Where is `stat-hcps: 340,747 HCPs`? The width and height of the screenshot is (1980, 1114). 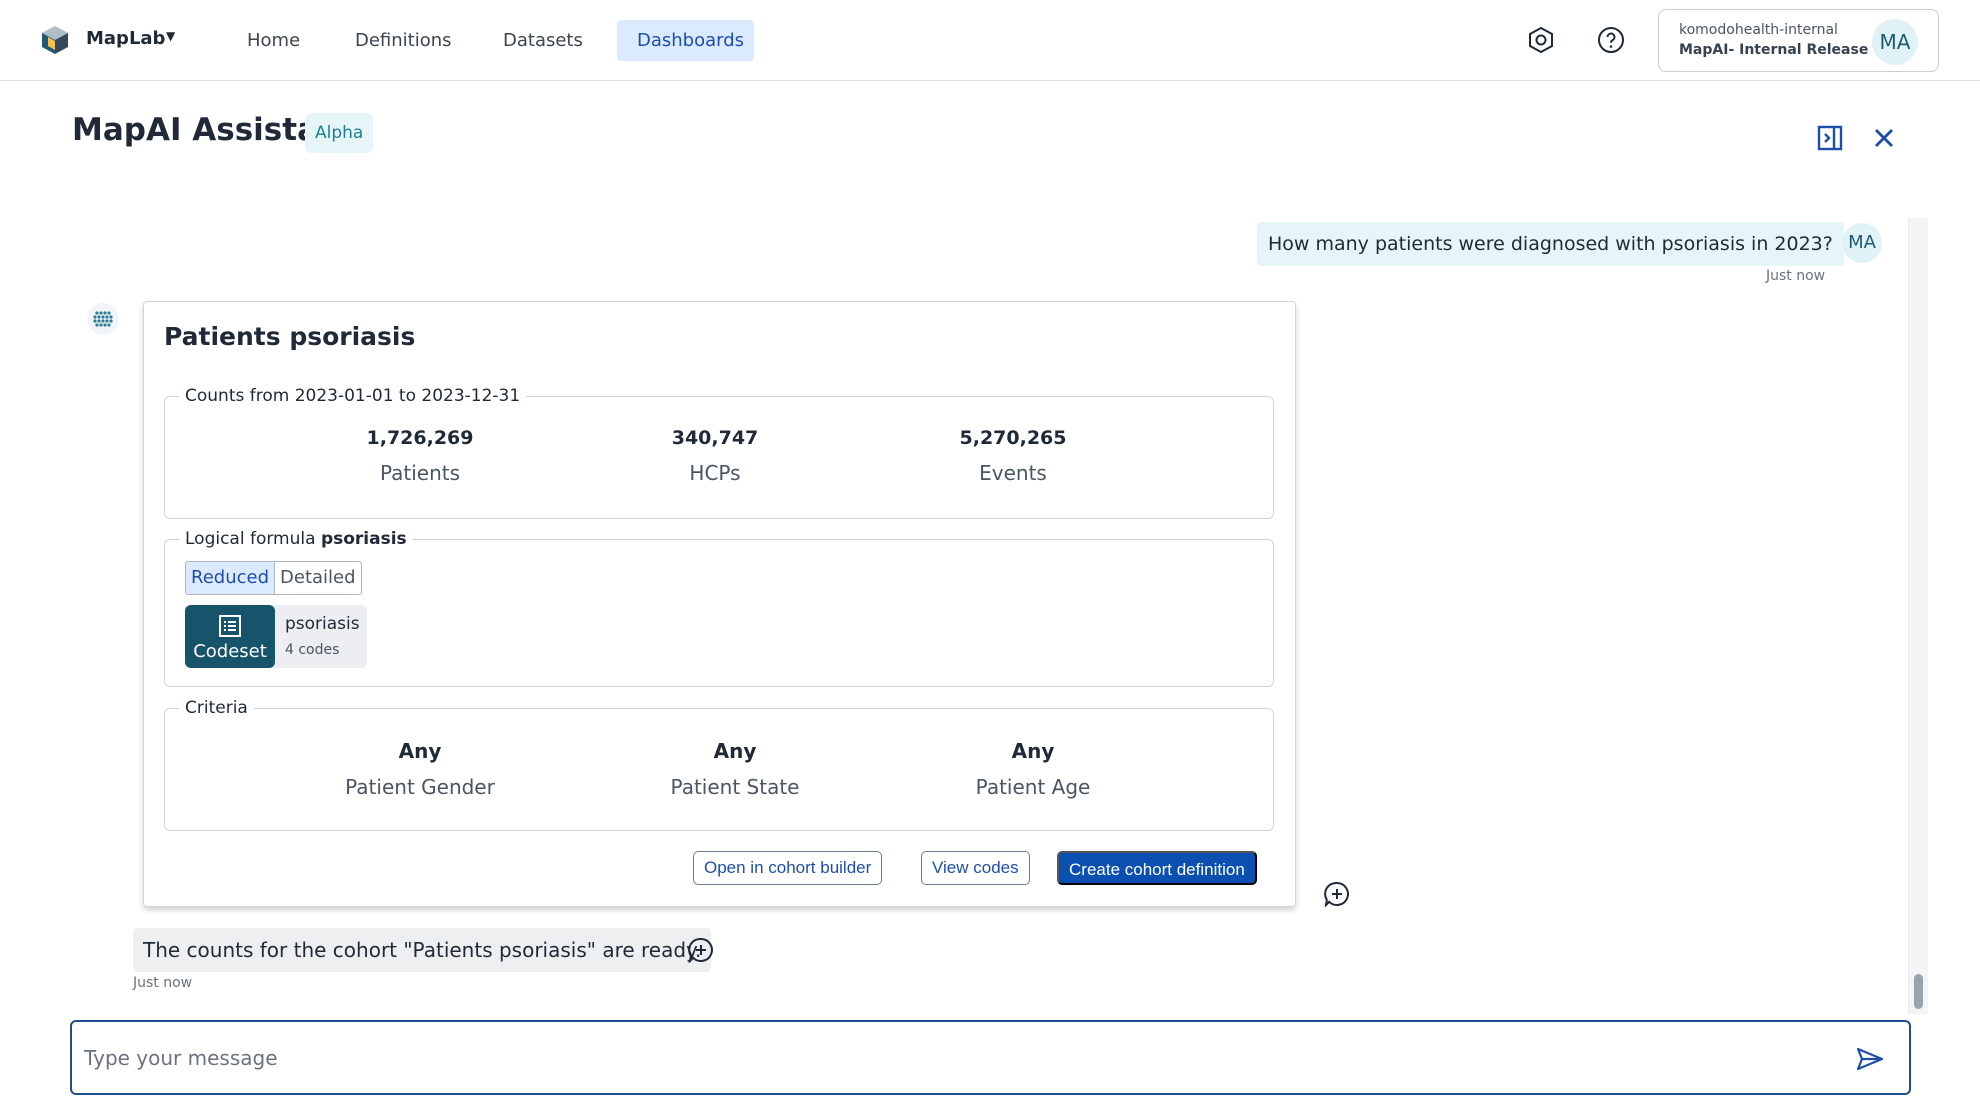
stat-hcps: 340,747 HCPs is located at coordinates (715, 456).